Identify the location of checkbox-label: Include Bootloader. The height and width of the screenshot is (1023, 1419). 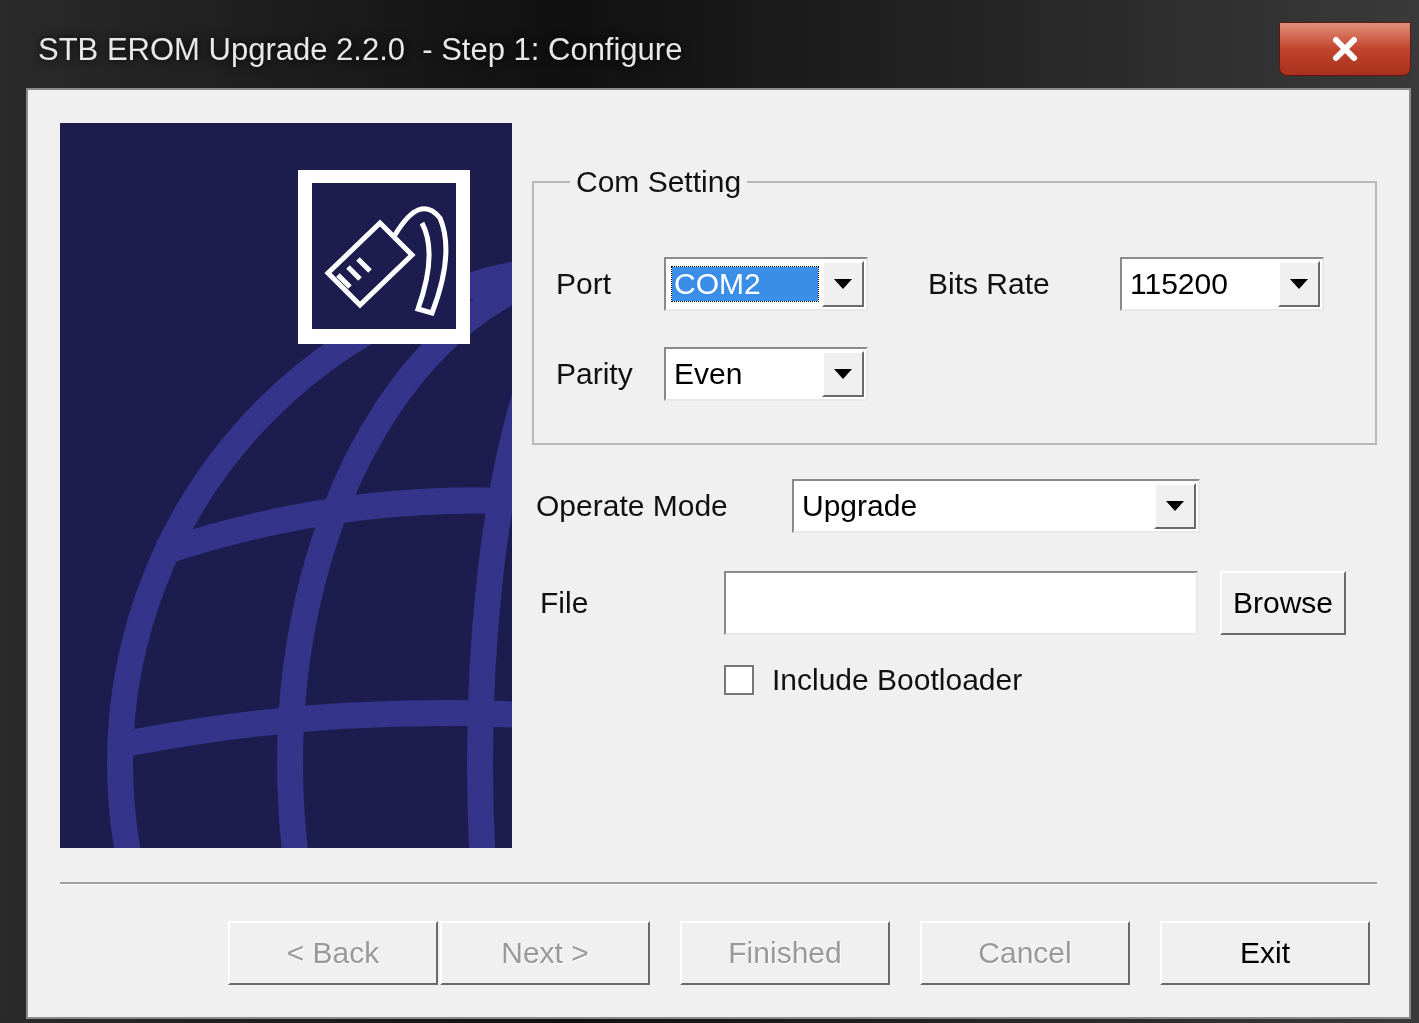
(897, 680).